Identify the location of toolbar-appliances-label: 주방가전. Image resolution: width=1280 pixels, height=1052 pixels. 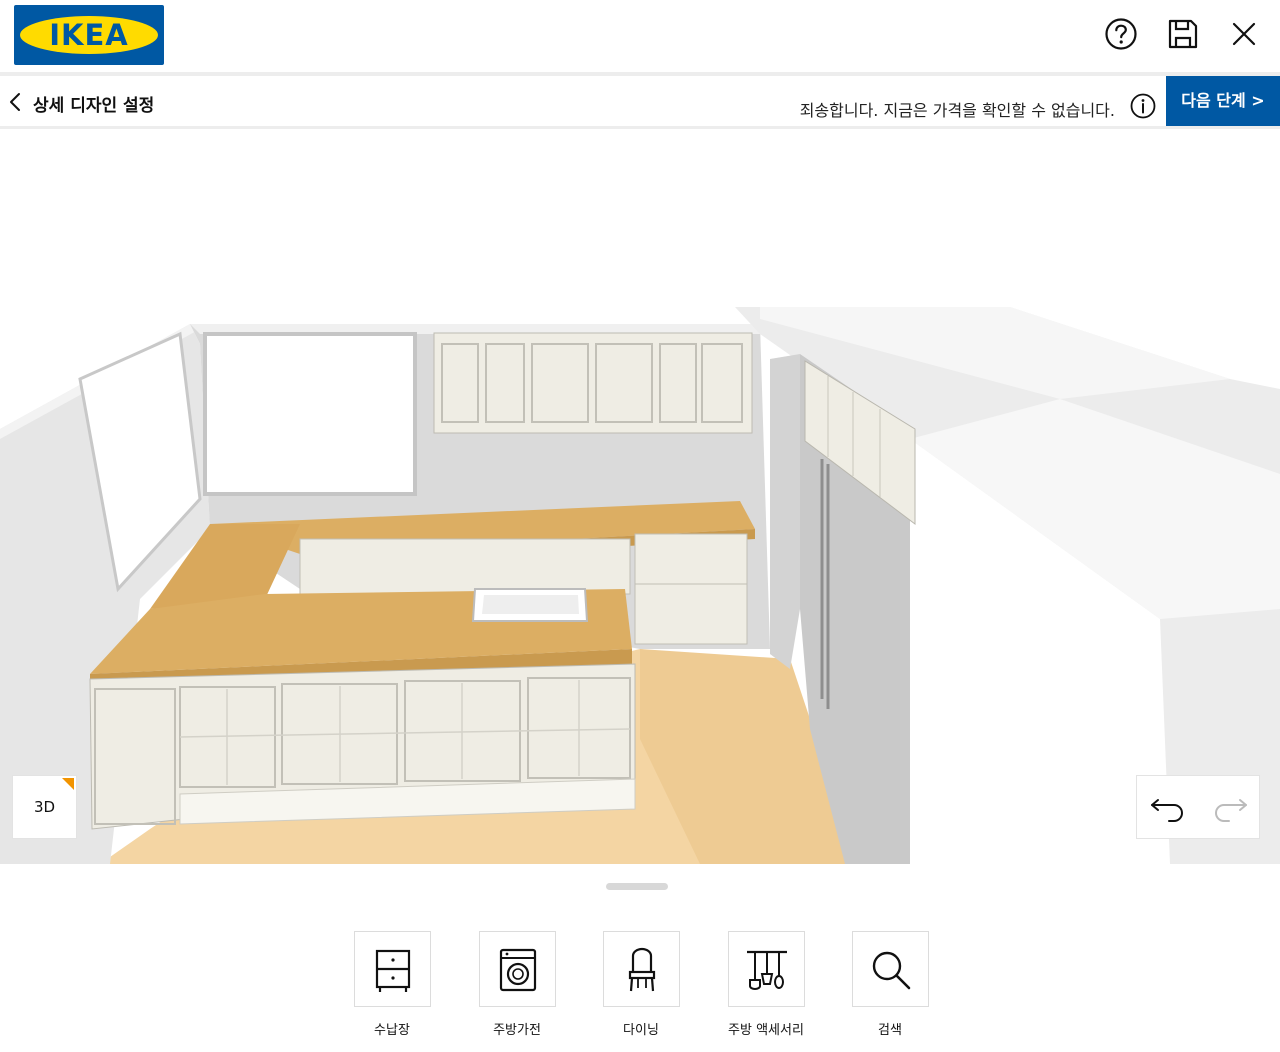
(517, 1030).